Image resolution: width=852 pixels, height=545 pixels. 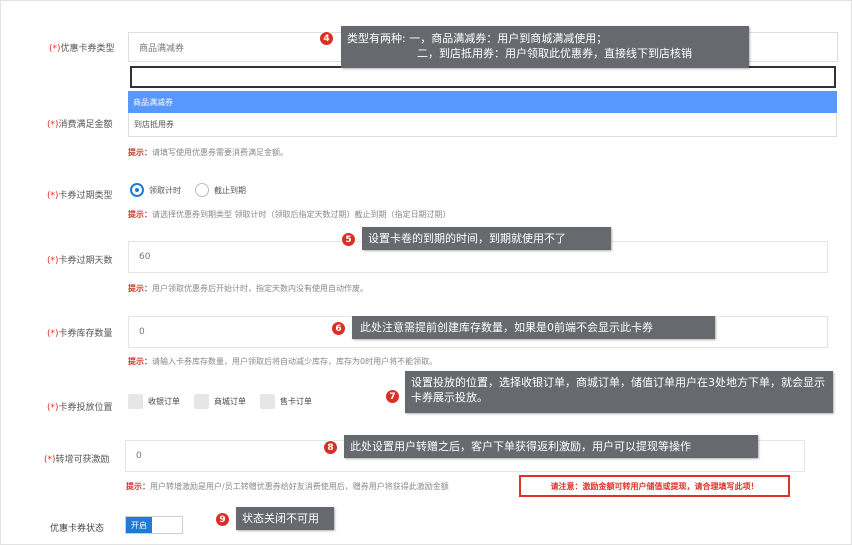 I want to click on placement-label: (*)卡券投放位置, so click(x=80, y=408).